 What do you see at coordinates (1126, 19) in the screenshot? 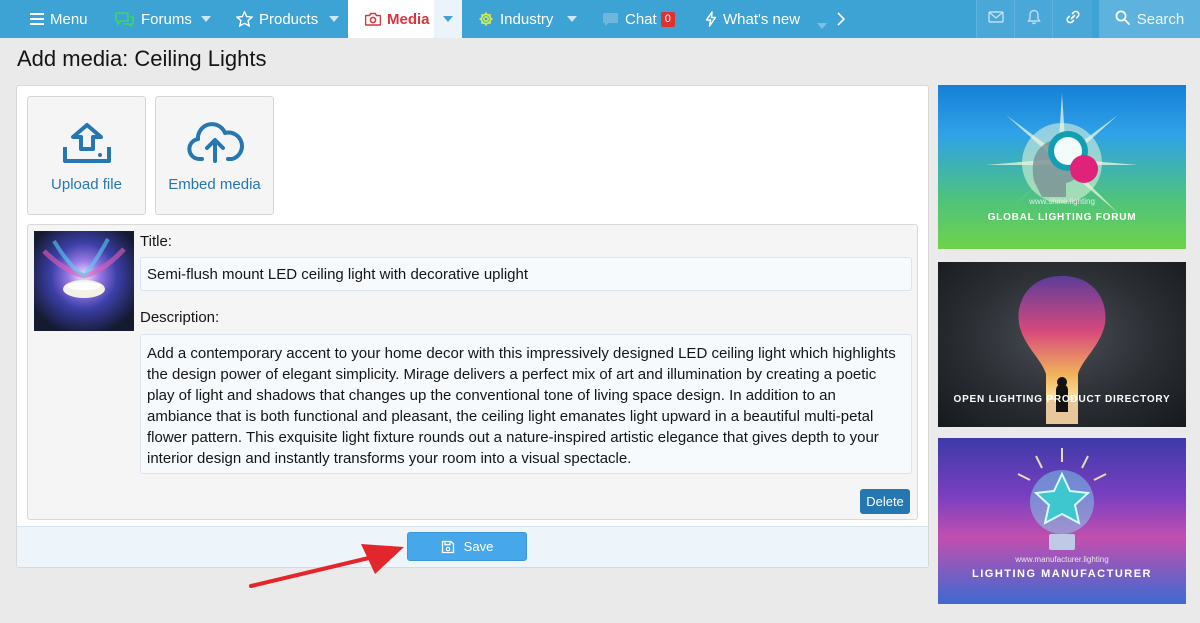
I see `search-icon` at bounding box center [1126, 19].